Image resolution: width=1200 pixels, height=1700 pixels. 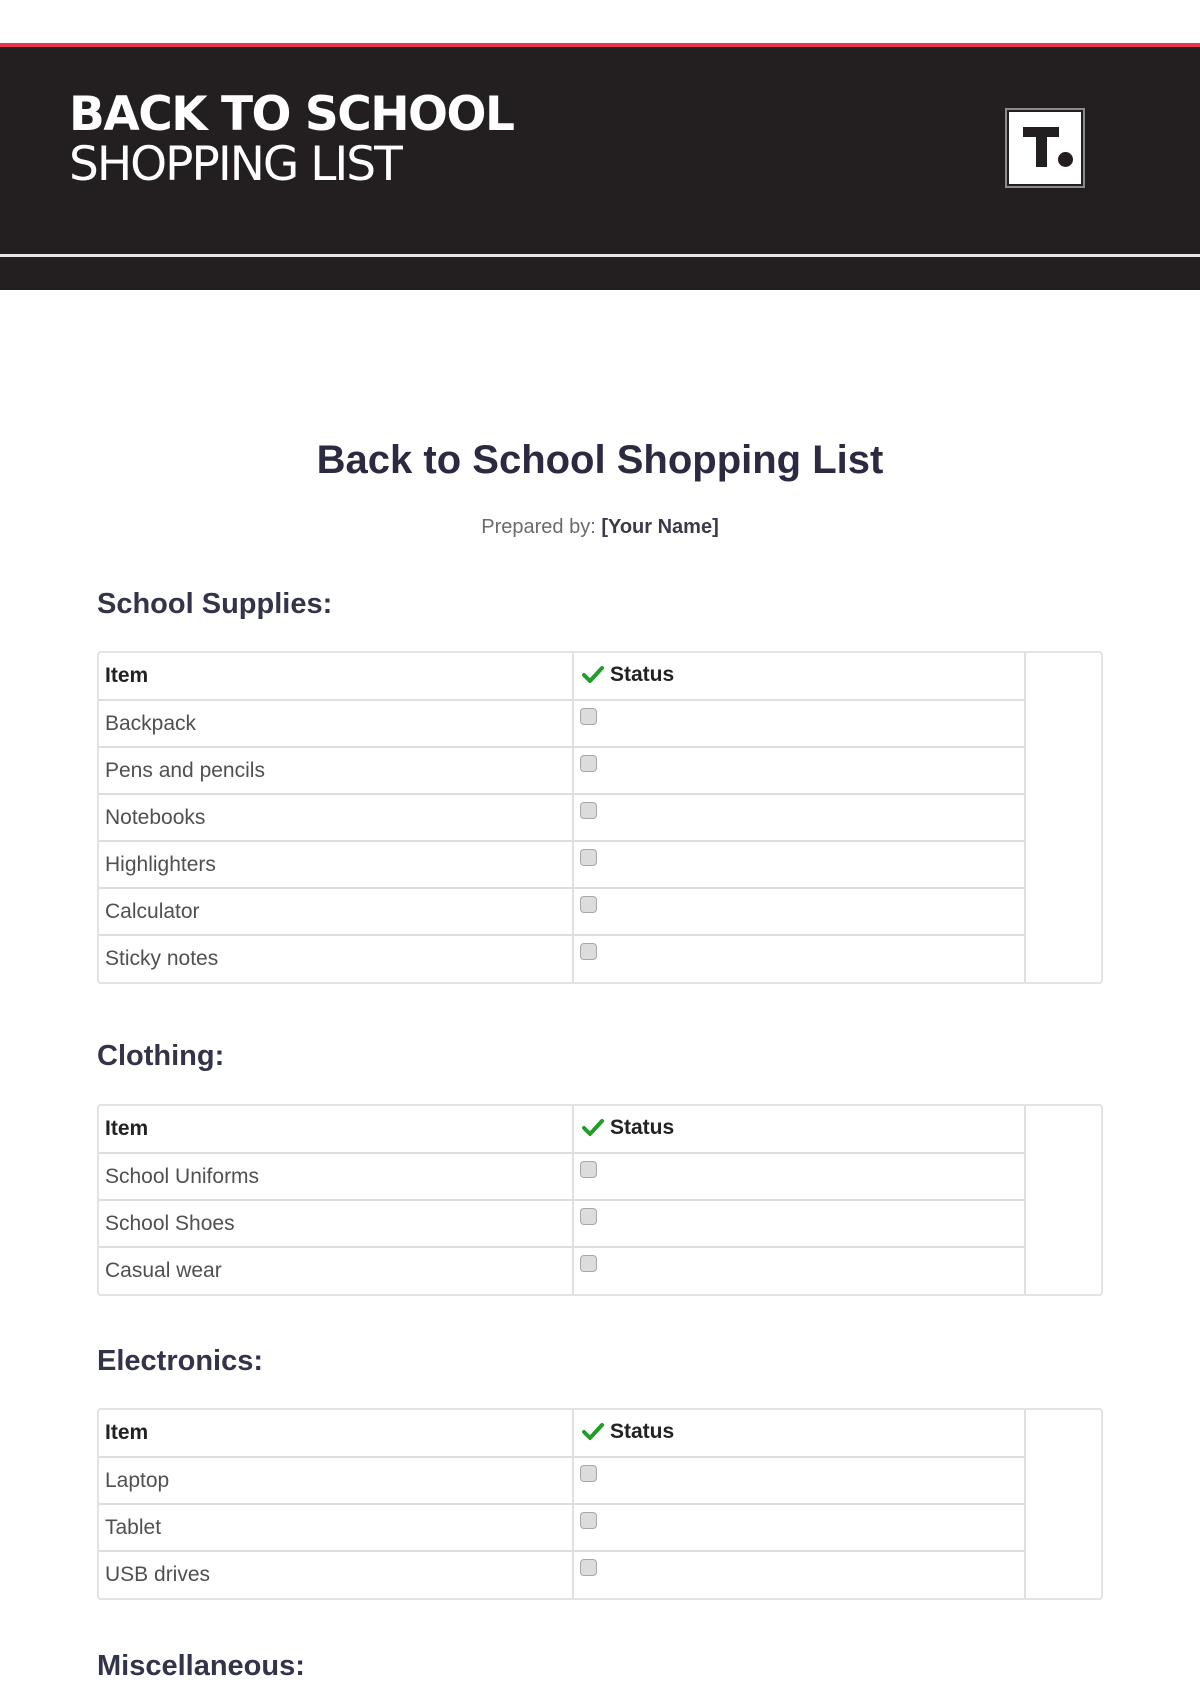 I want to click on item-name: Backpack, so click(x=336, y=724).